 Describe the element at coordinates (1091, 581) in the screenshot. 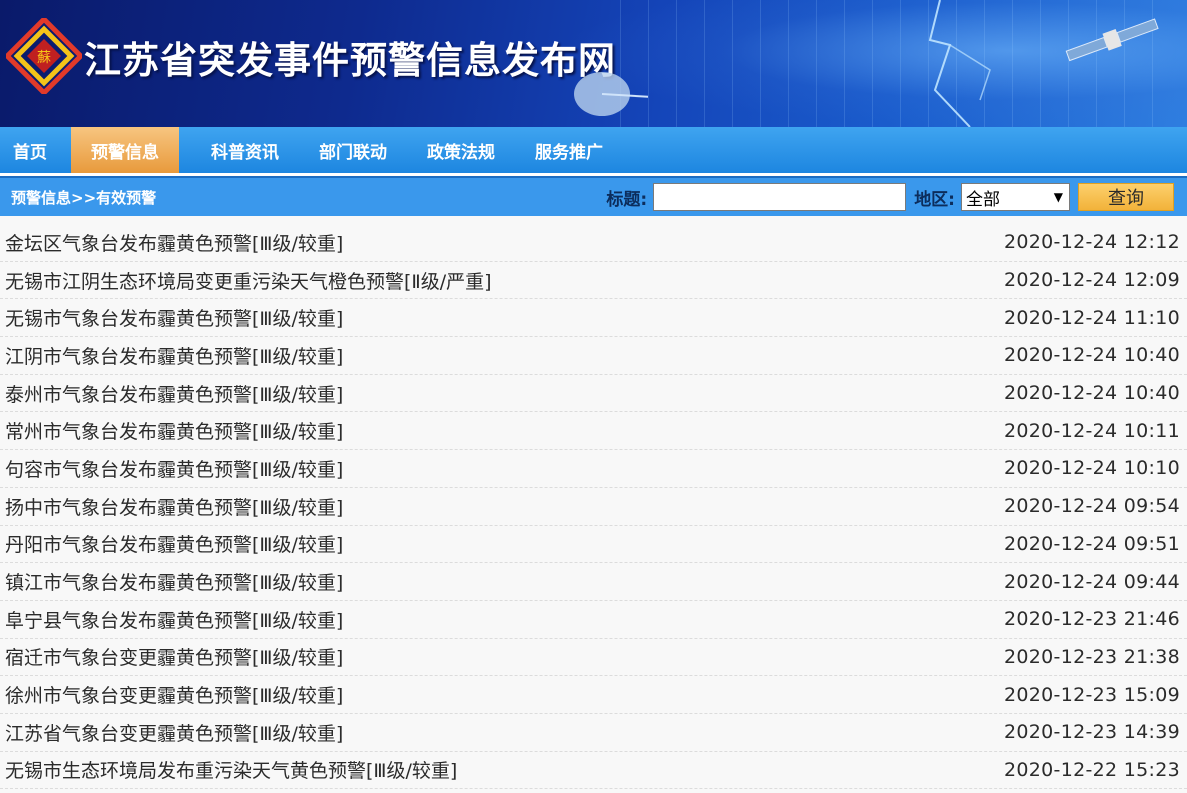

I see `warning-time: 2020-12-24 09:44` at that location.